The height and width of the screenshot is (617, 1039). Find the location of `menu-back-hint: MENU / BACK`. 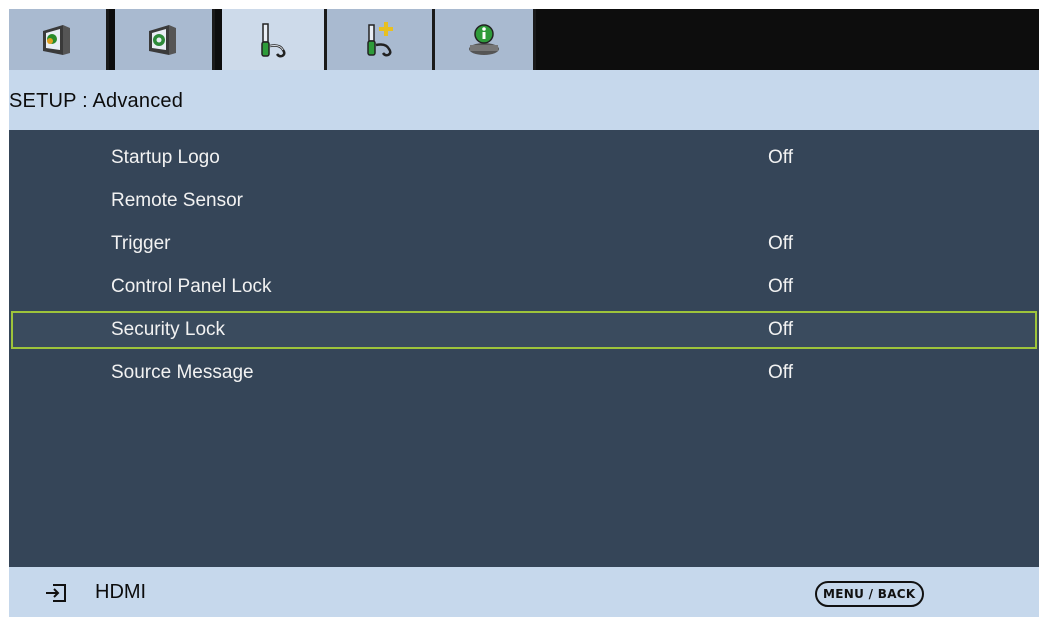

menu-back-hint: MENU / BACK is located at coordinates (869, 594).